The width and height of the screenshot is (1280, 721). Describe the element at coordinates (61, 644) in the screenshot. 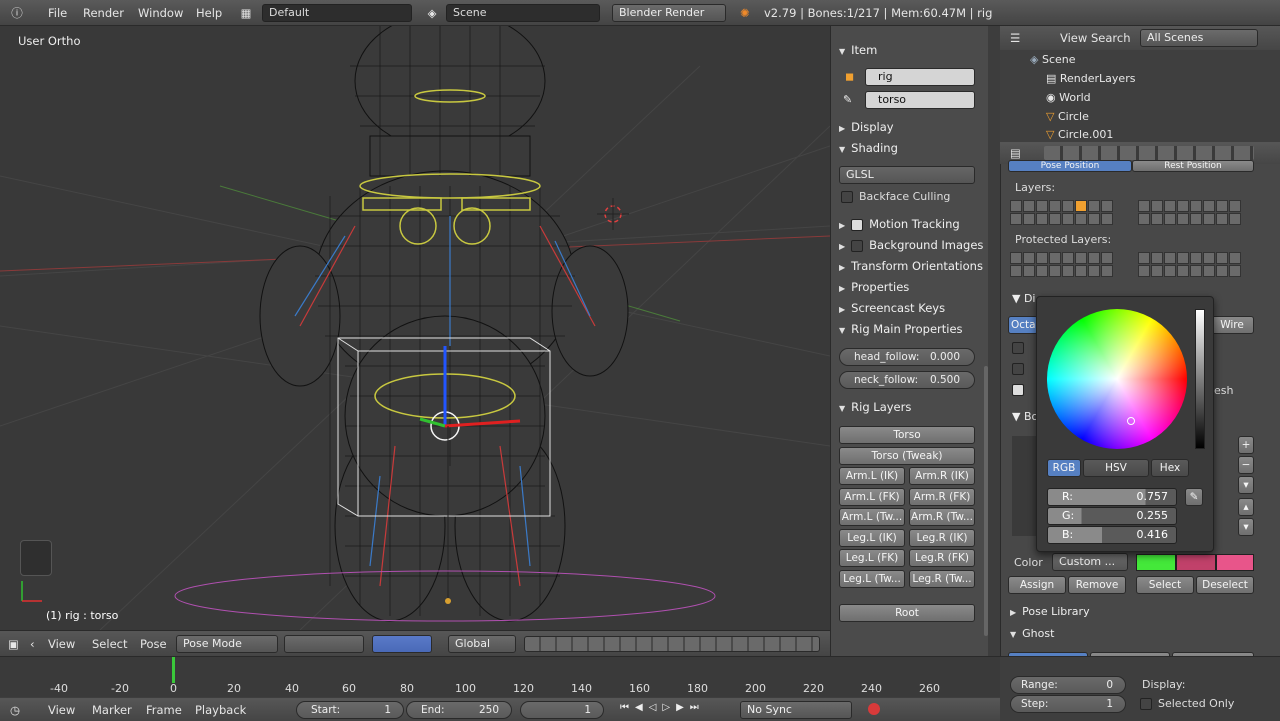

I see `menu-view: View` at that location.